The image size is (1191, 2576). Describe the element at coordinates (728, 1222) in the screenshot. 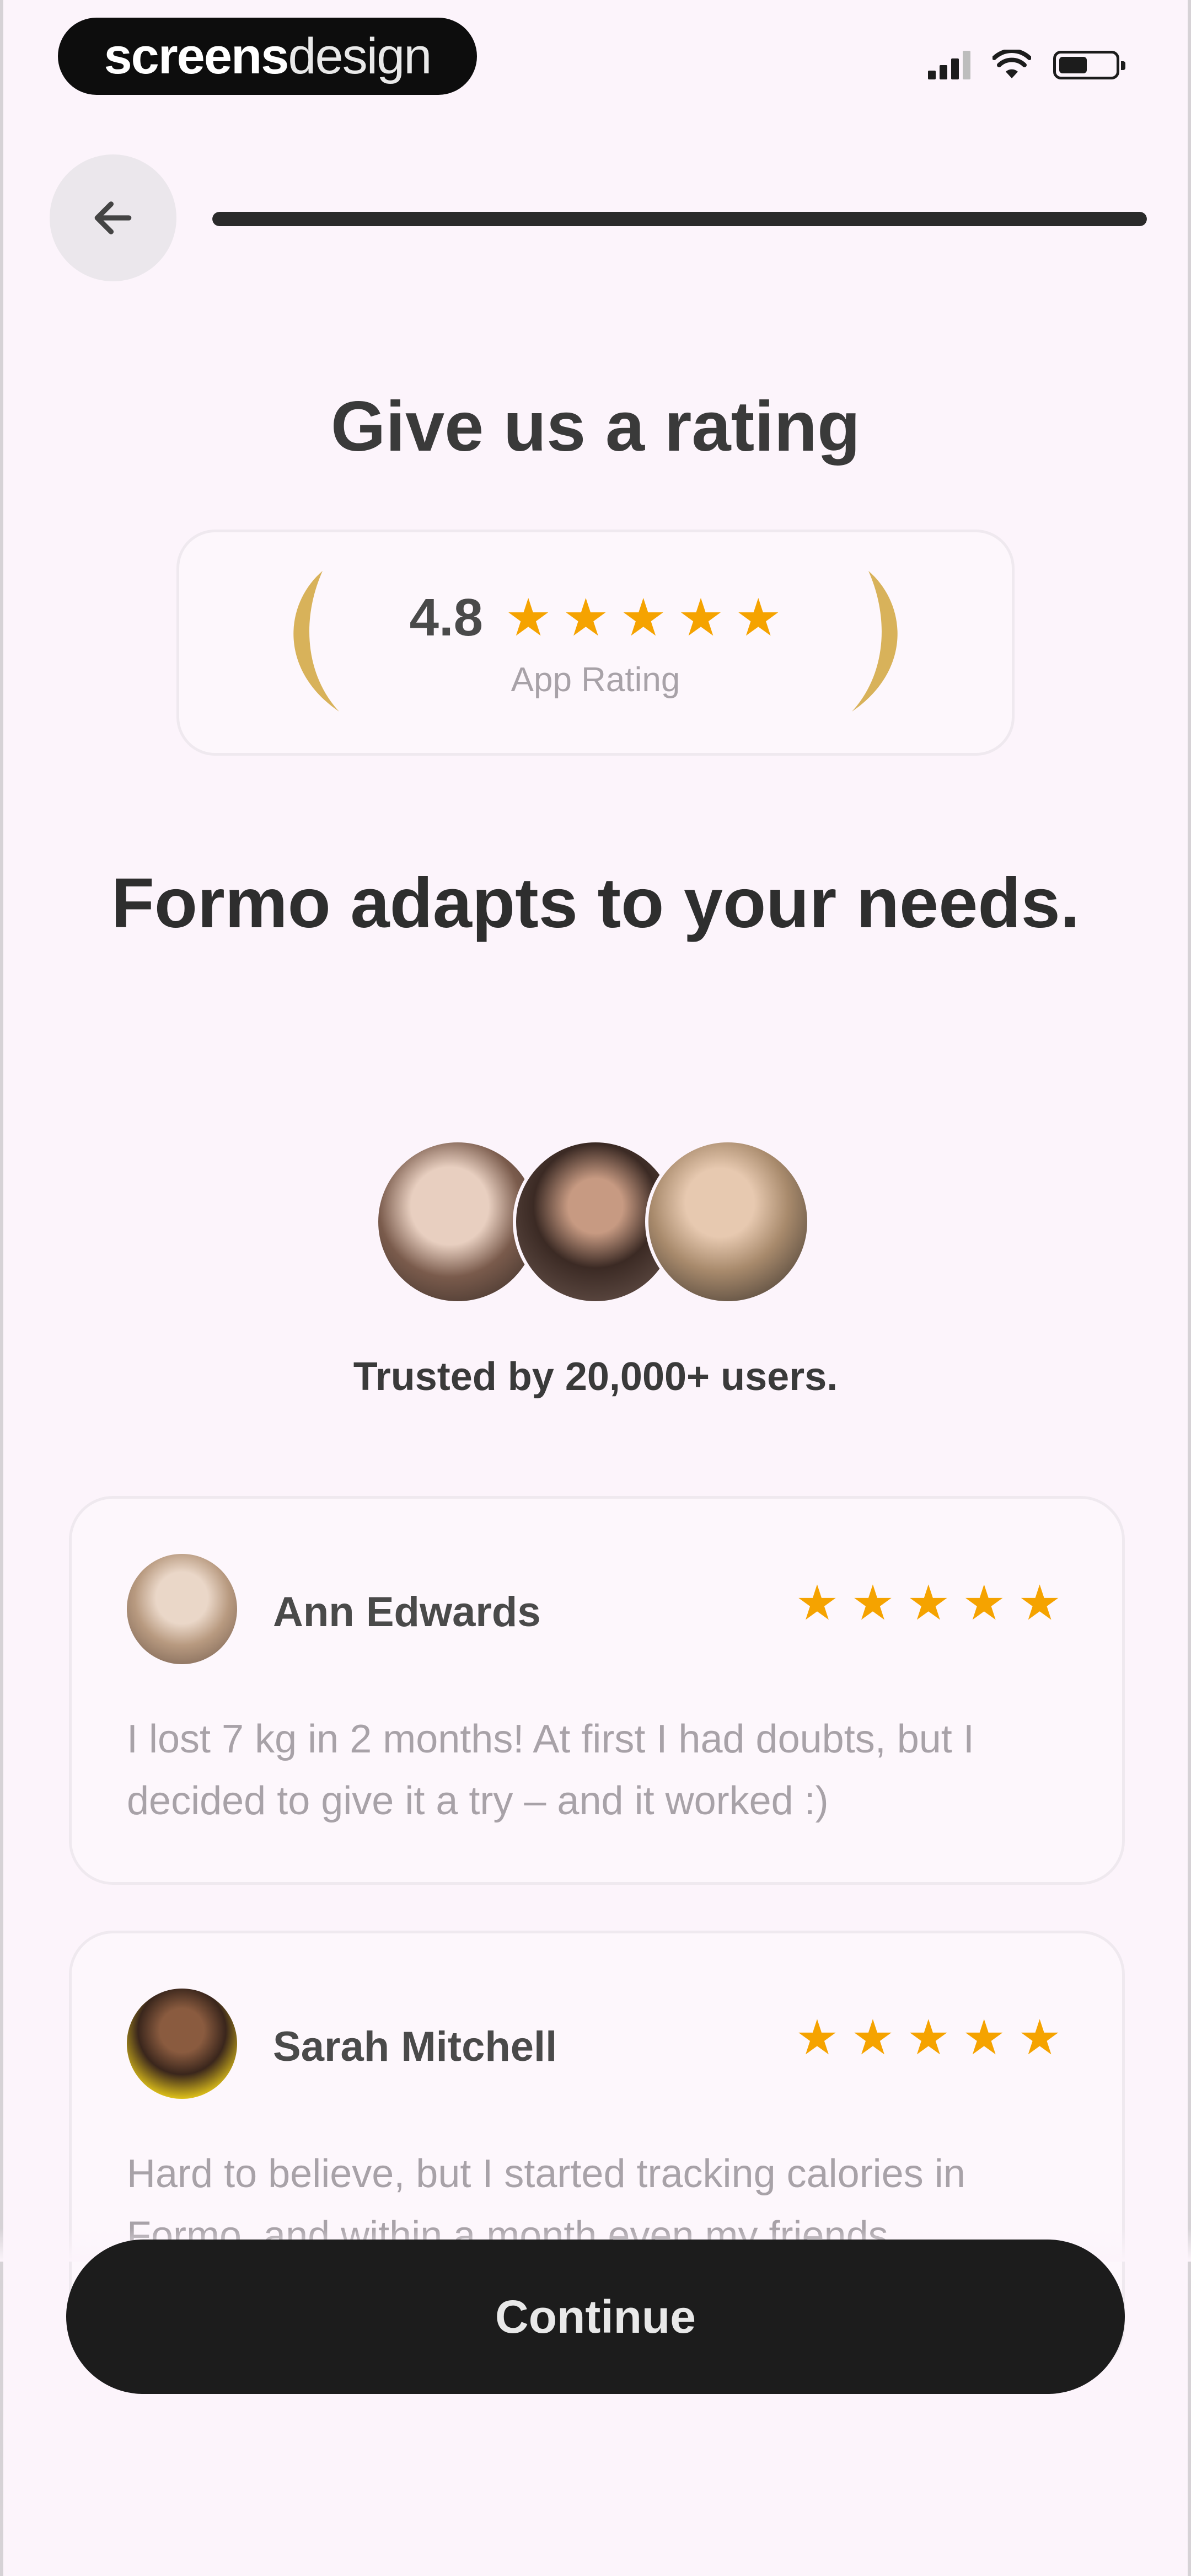

I see `avatar` at that location.